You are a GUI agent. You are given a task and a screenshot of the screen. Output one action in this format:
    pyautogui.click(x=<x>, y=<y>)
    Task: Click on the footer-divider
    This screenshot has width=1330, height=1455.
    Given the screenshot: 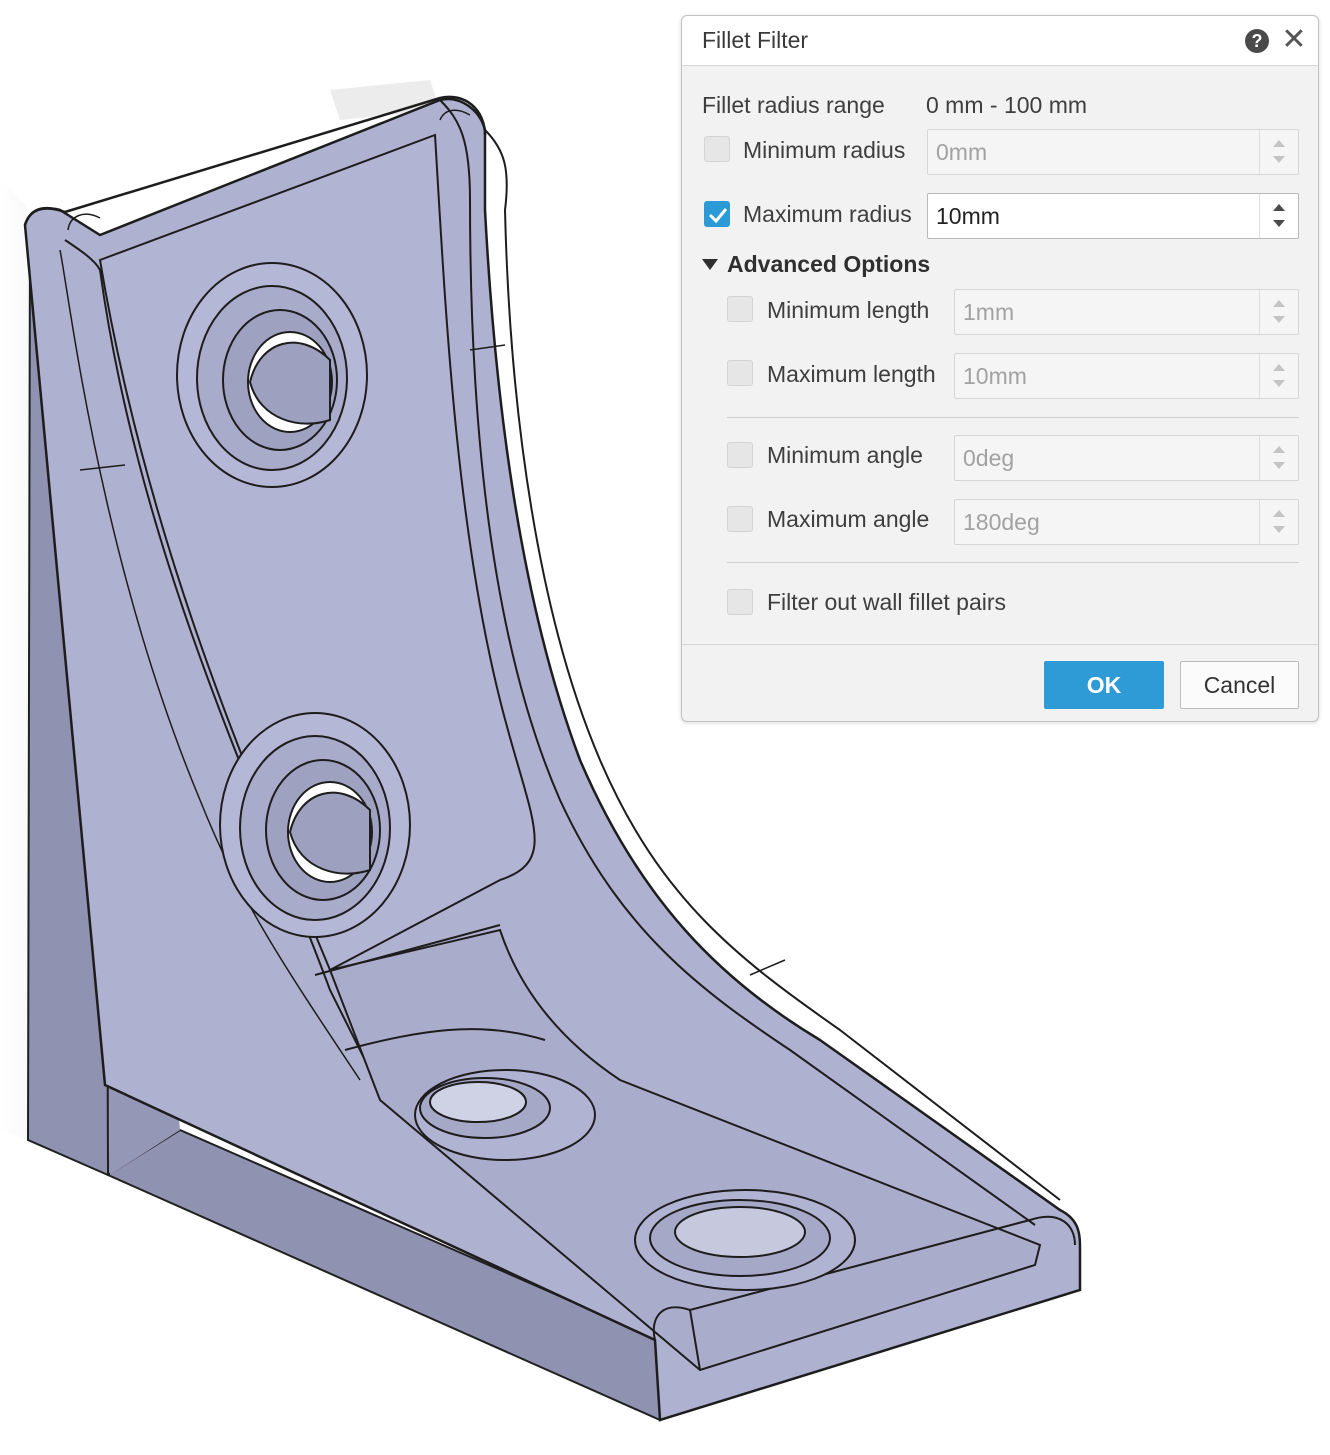 What is the action you would take?
    pyautogui.click(x=1000, y=644)
    